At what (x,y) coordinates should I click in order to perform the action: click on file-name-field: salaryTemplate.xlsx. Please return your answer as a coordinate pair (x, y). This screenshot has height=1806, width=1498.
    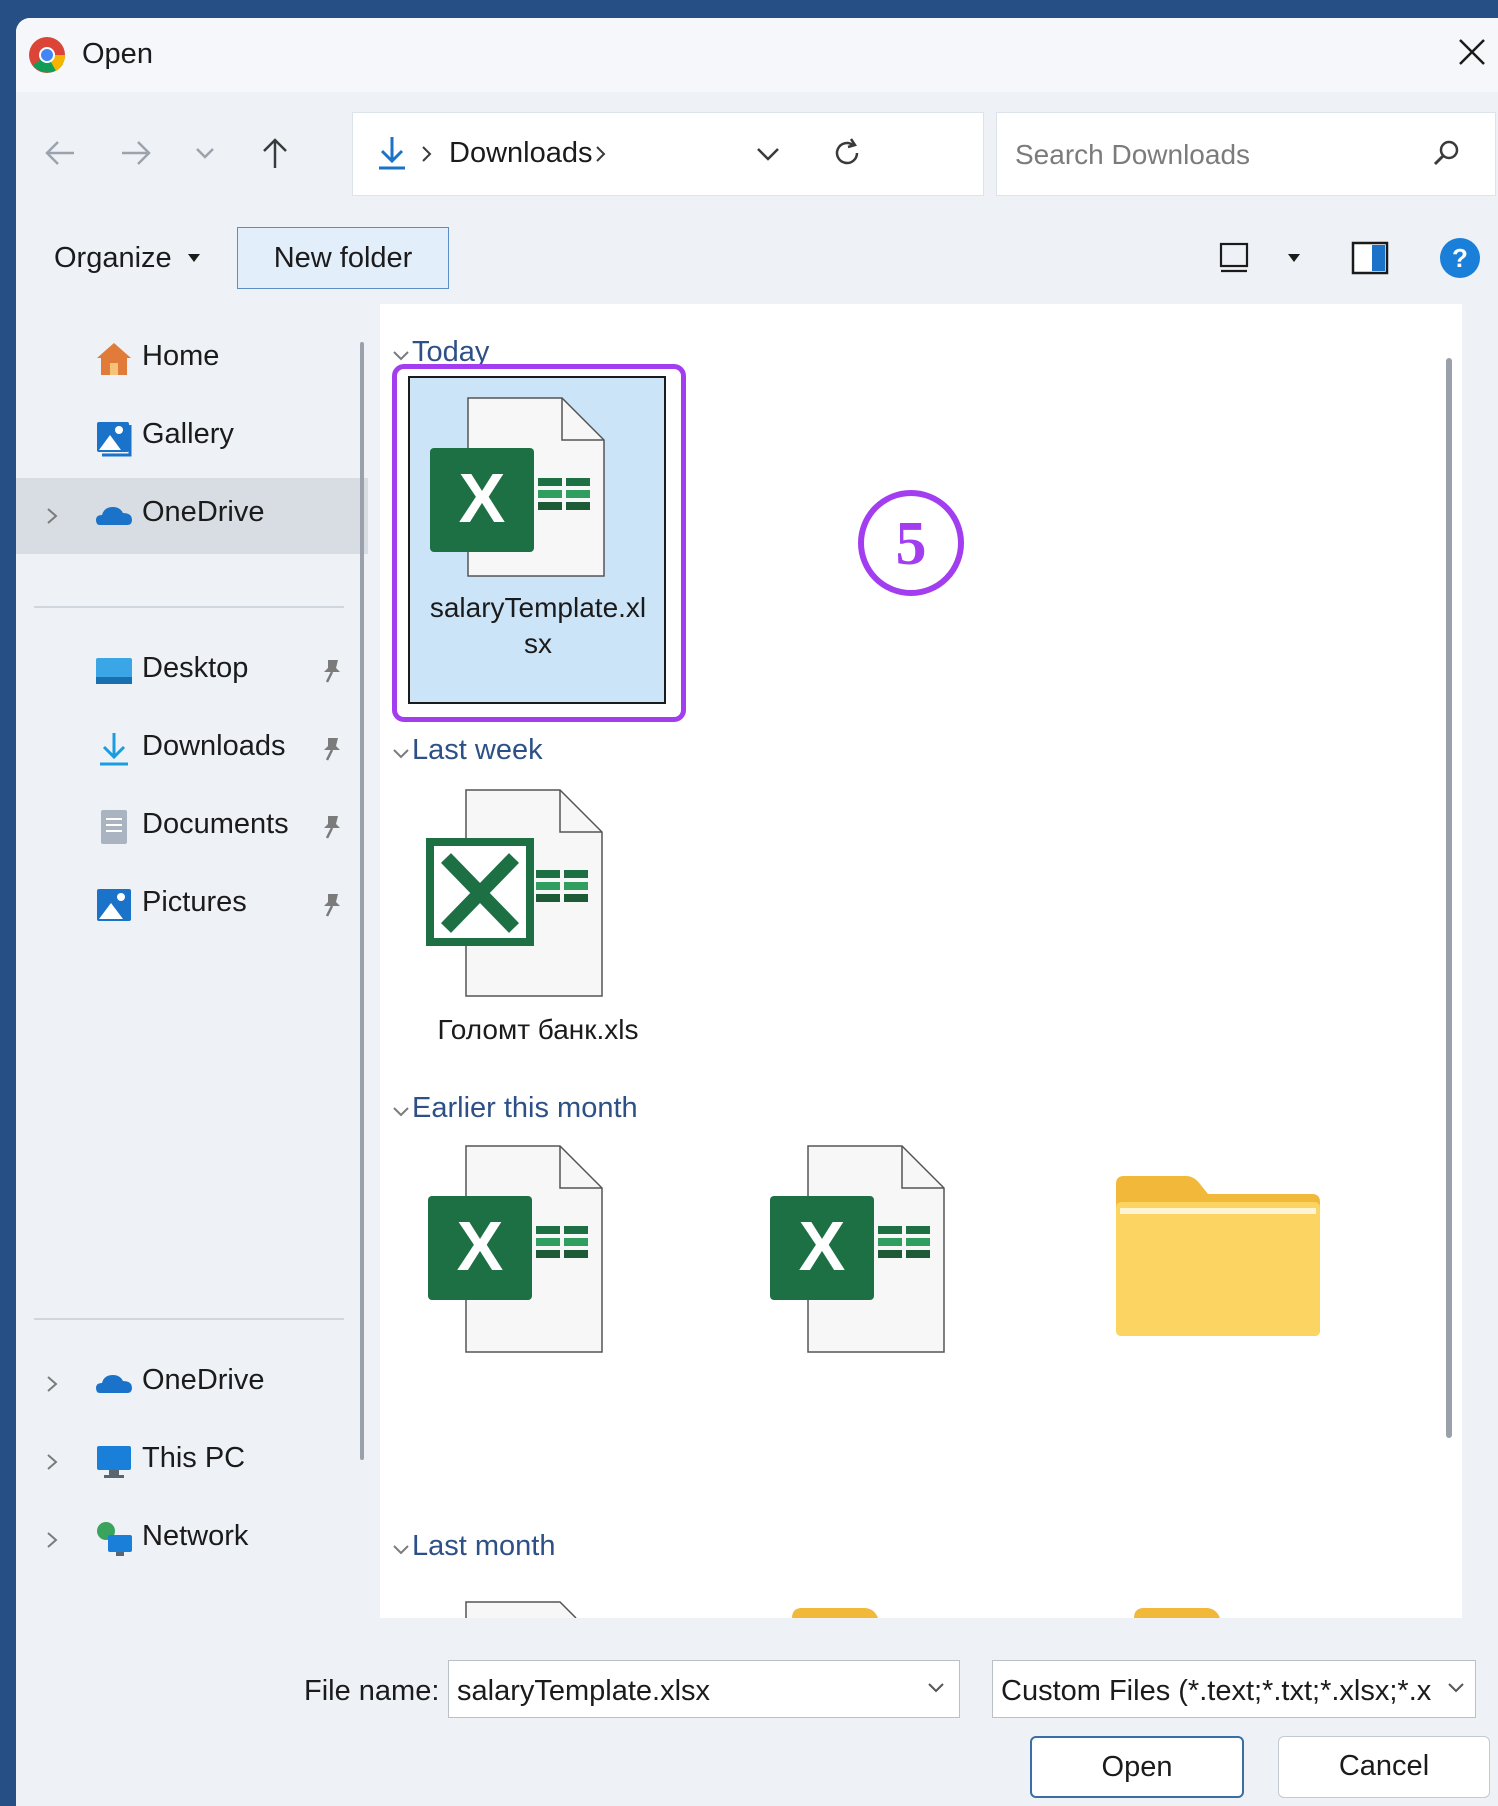
    Looking at the image, I should click on (704, 1689).